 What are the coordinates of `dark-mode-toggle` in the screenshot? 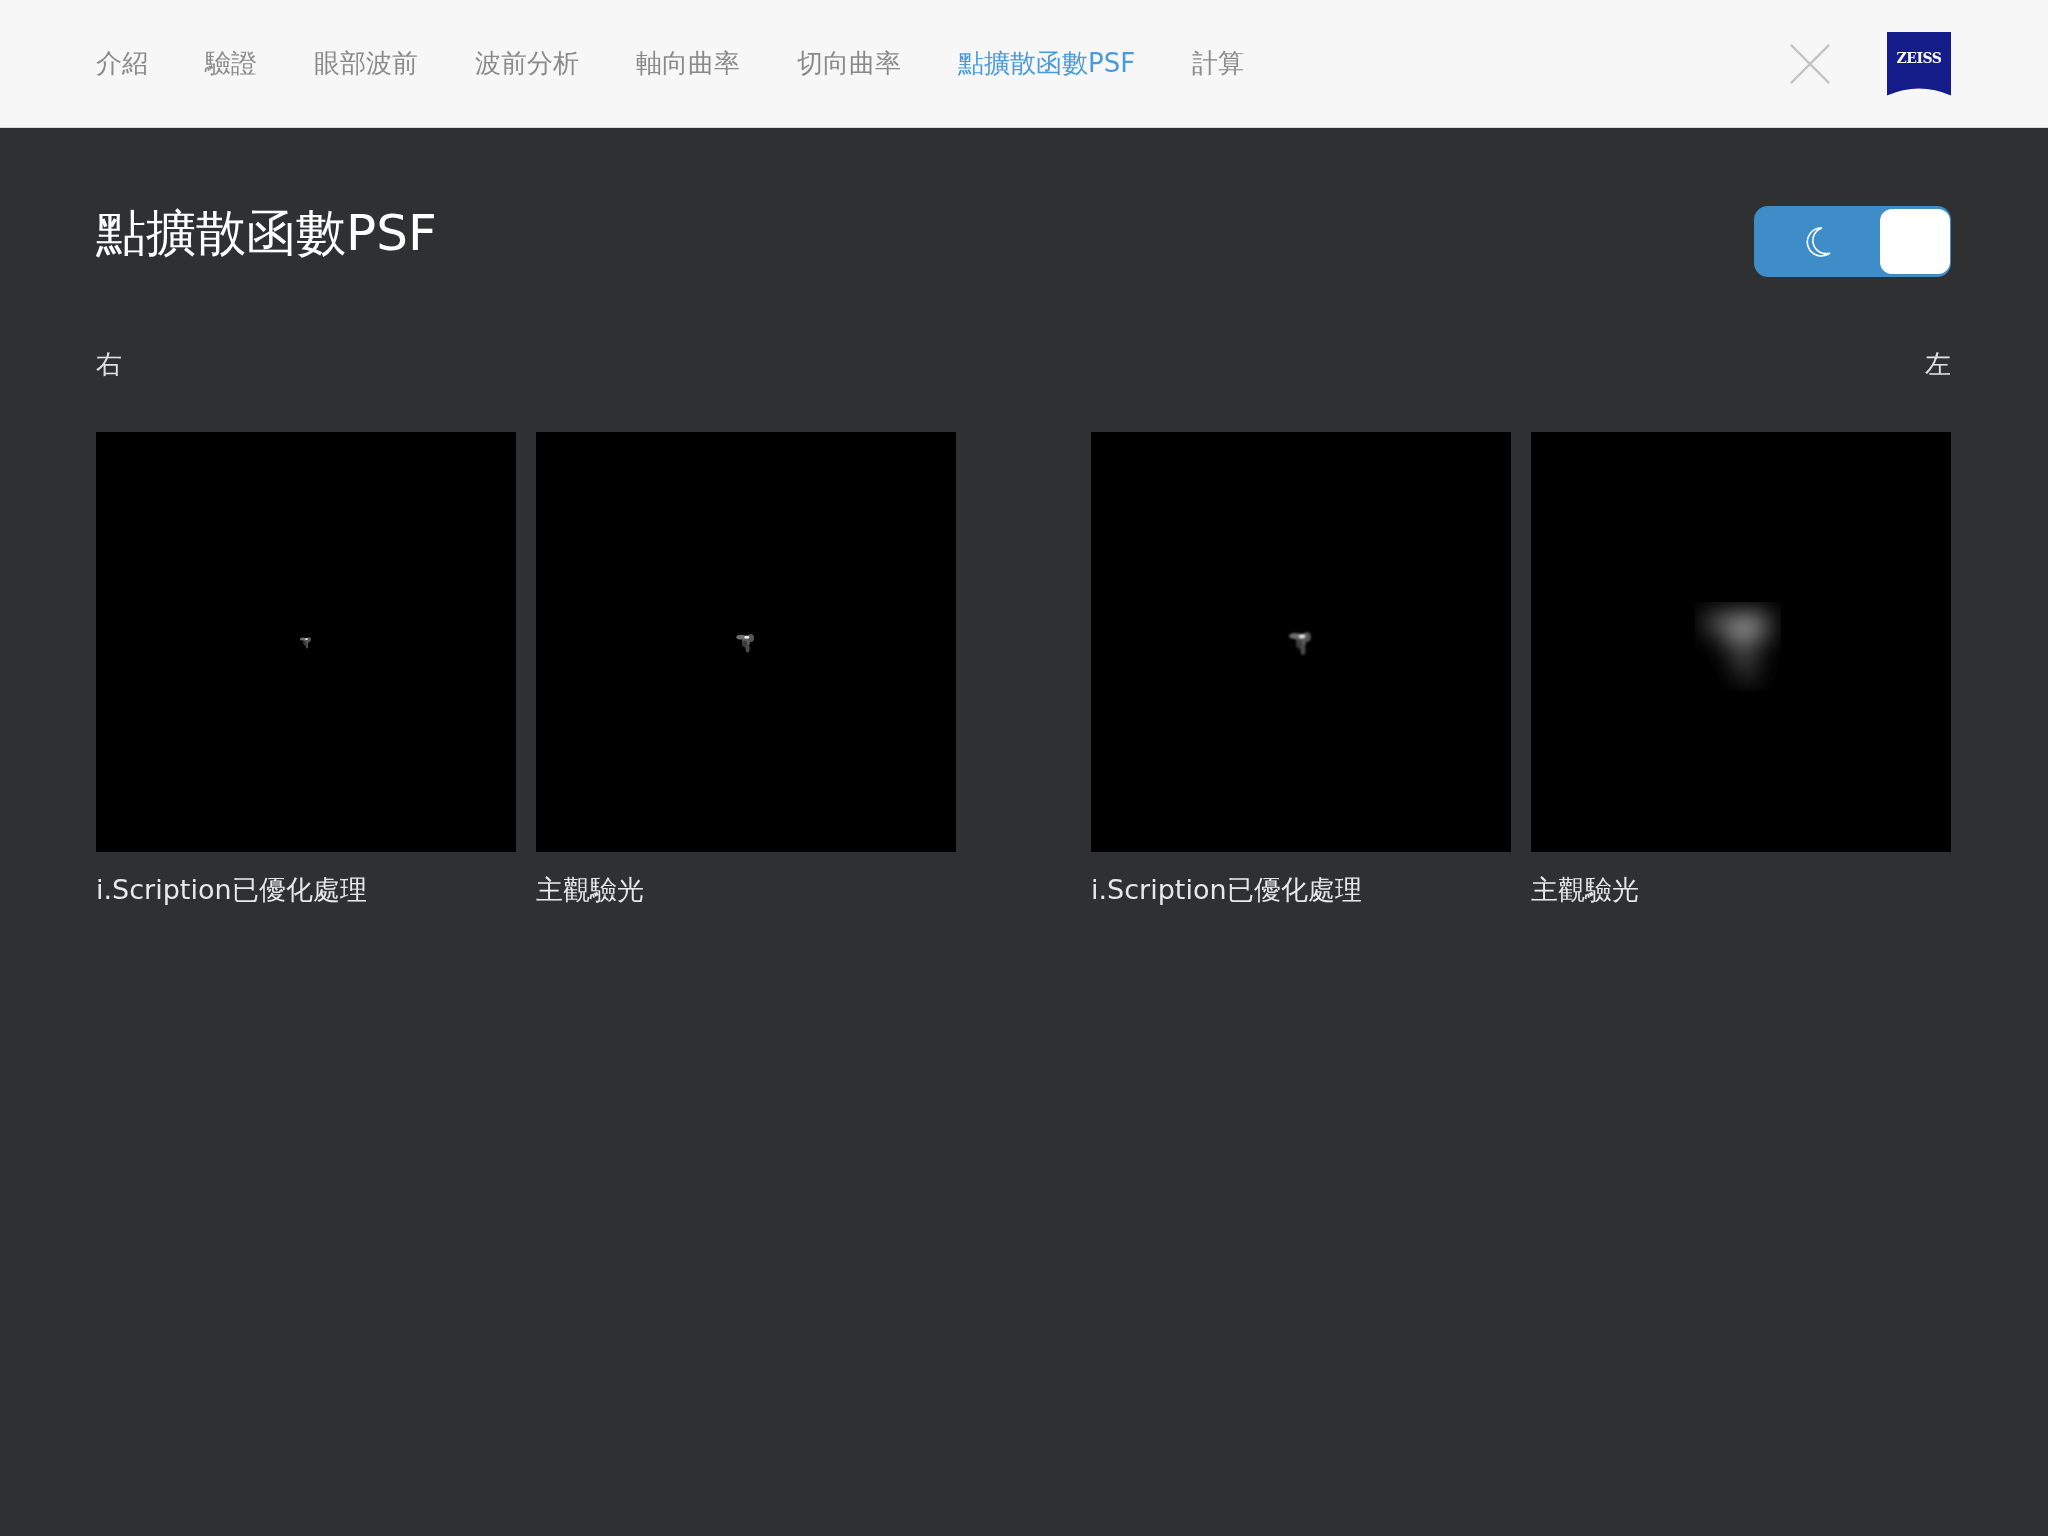 It's located at (1852, 241).